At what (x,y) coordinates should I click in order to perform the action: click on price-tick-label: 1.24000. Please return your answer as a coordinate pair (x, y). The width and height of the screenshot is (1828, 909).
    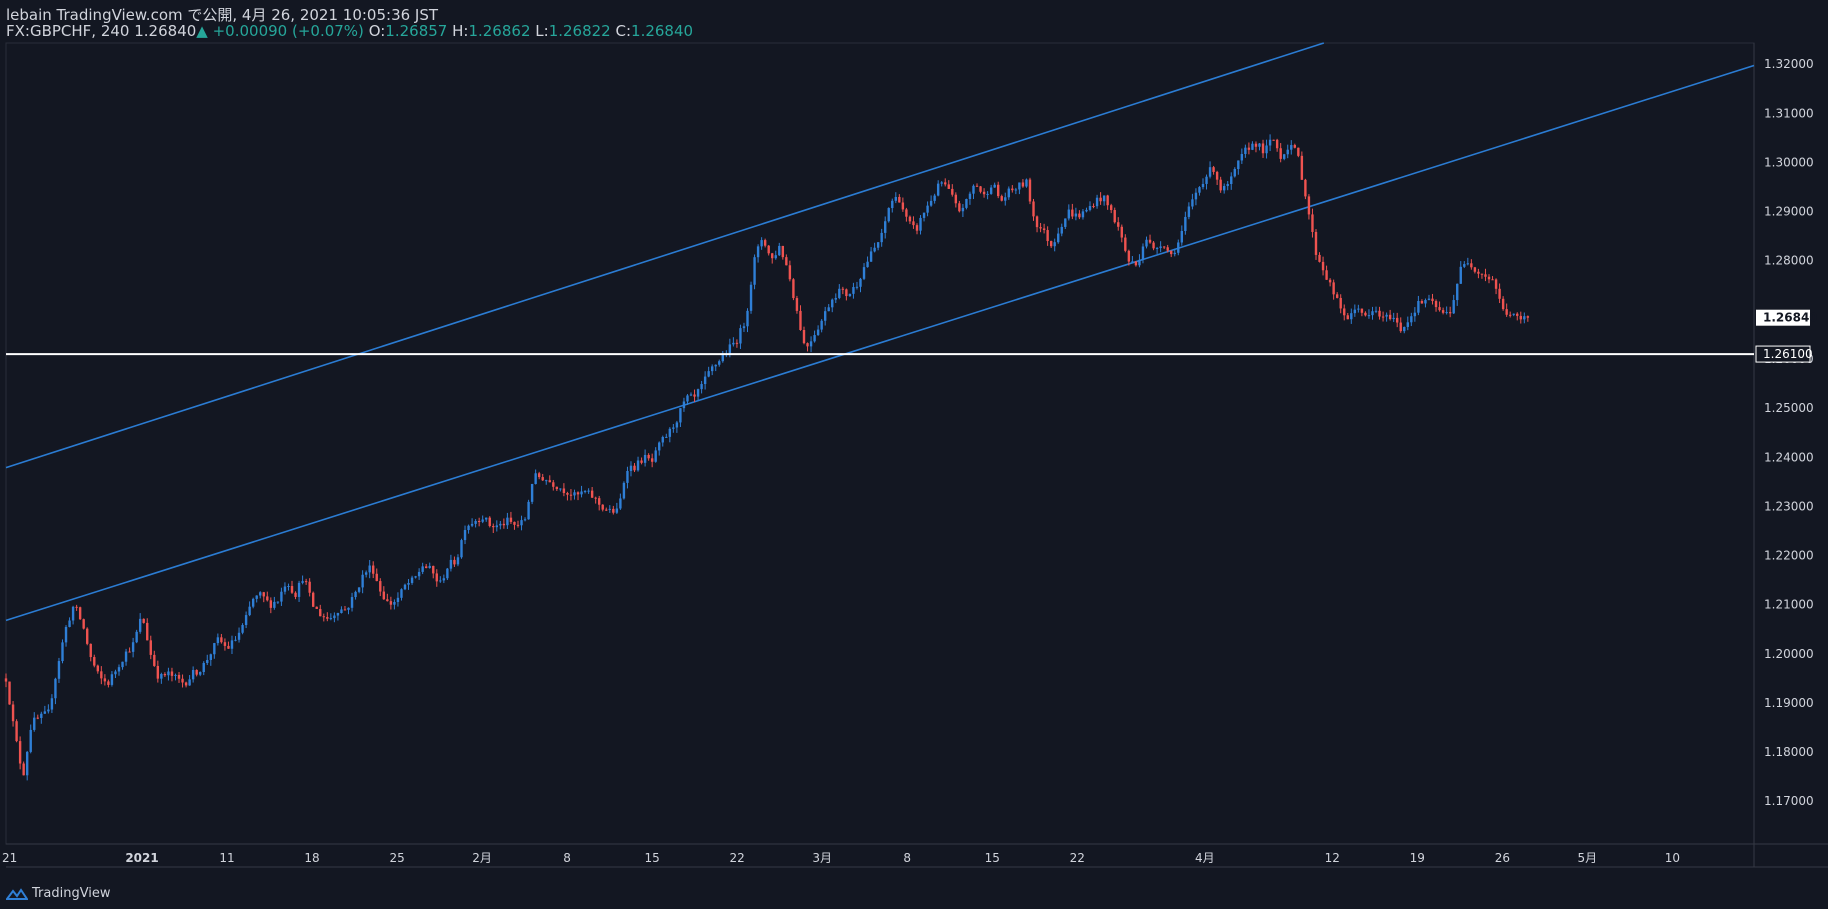
    Looking at the image, I should click on (1789, 457).